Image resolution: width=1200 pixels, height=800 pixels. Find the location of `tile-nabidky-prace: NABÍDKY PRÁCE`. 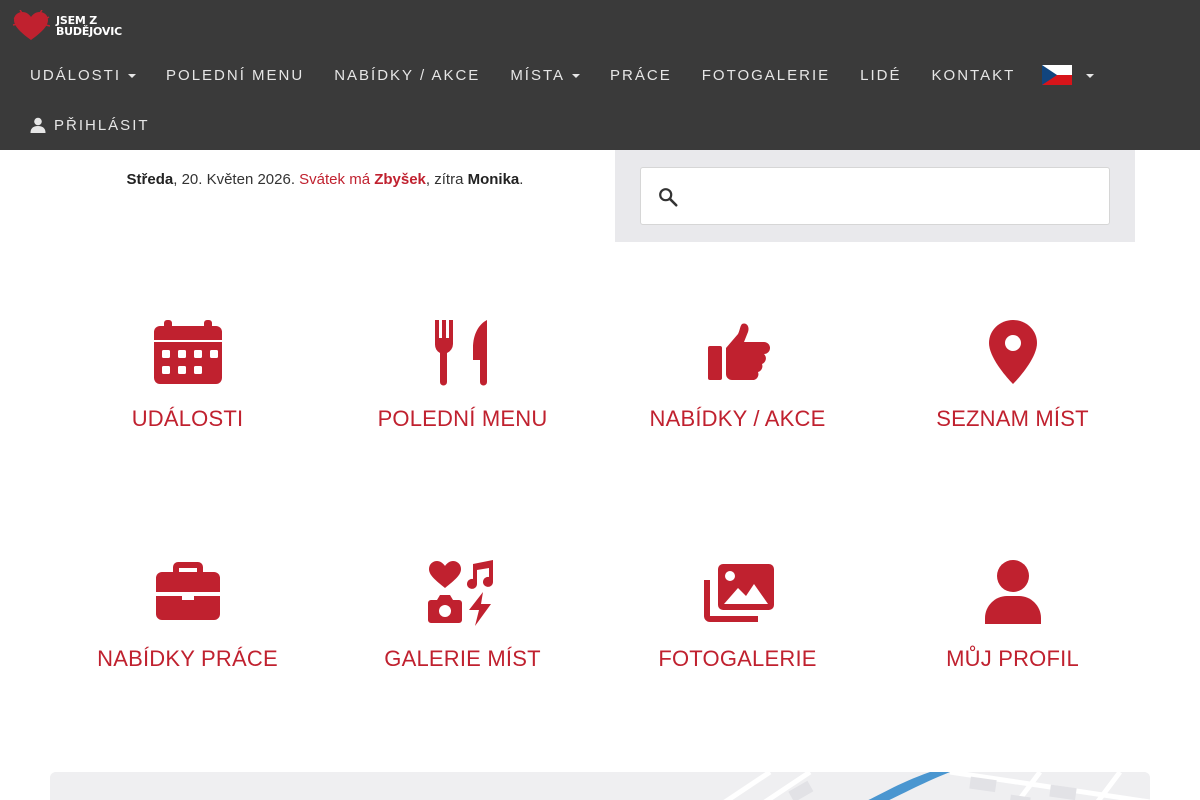

tile-nabidky-prace: NABÍDKY PRÁCE is located at coordinates (187, 630).